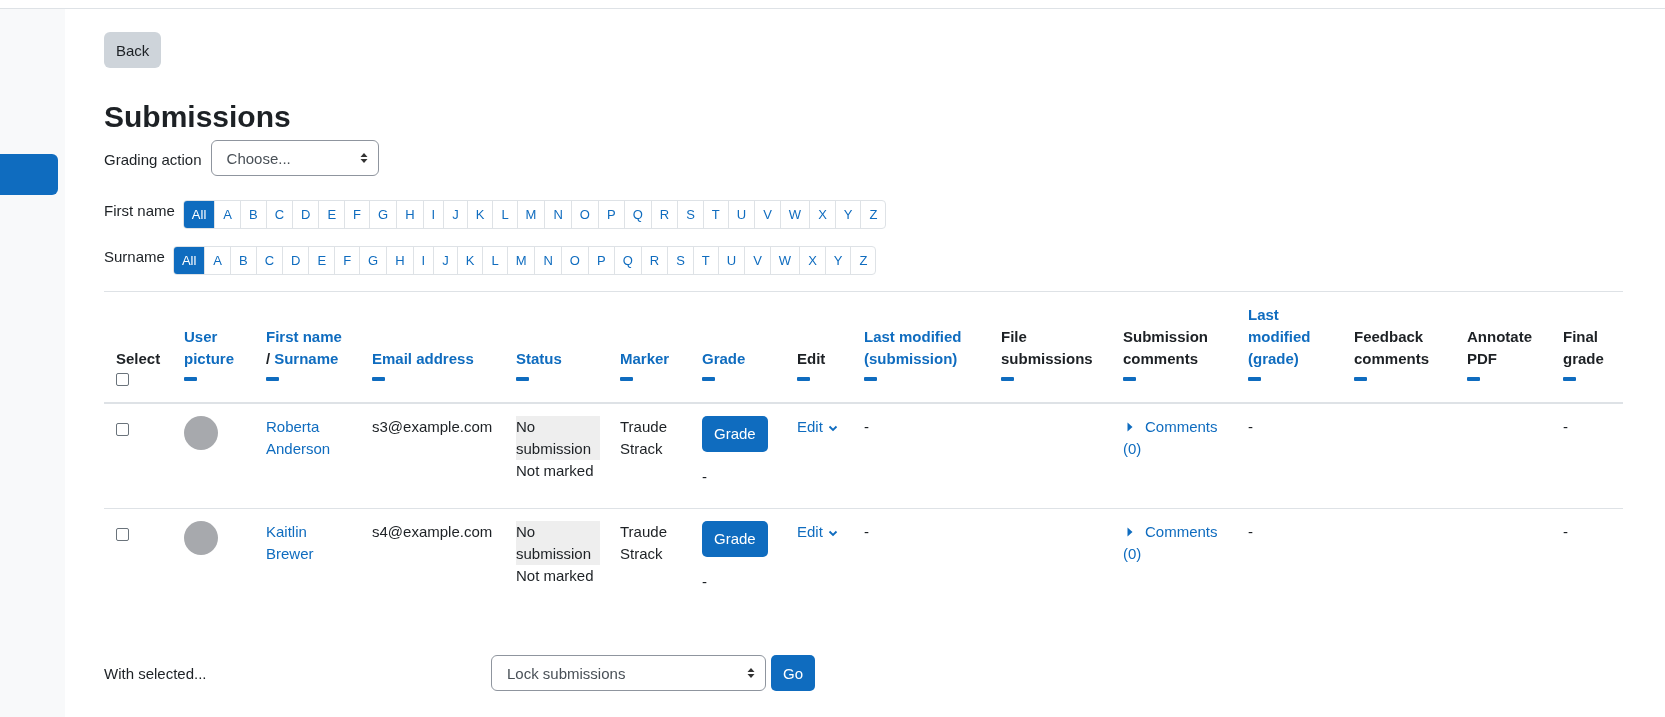 The width and height of the screenshot is (1665, 717). Describe the element at coordinates (1565, 531) in the screenshot. I see `final-grade-text: -` at that location.